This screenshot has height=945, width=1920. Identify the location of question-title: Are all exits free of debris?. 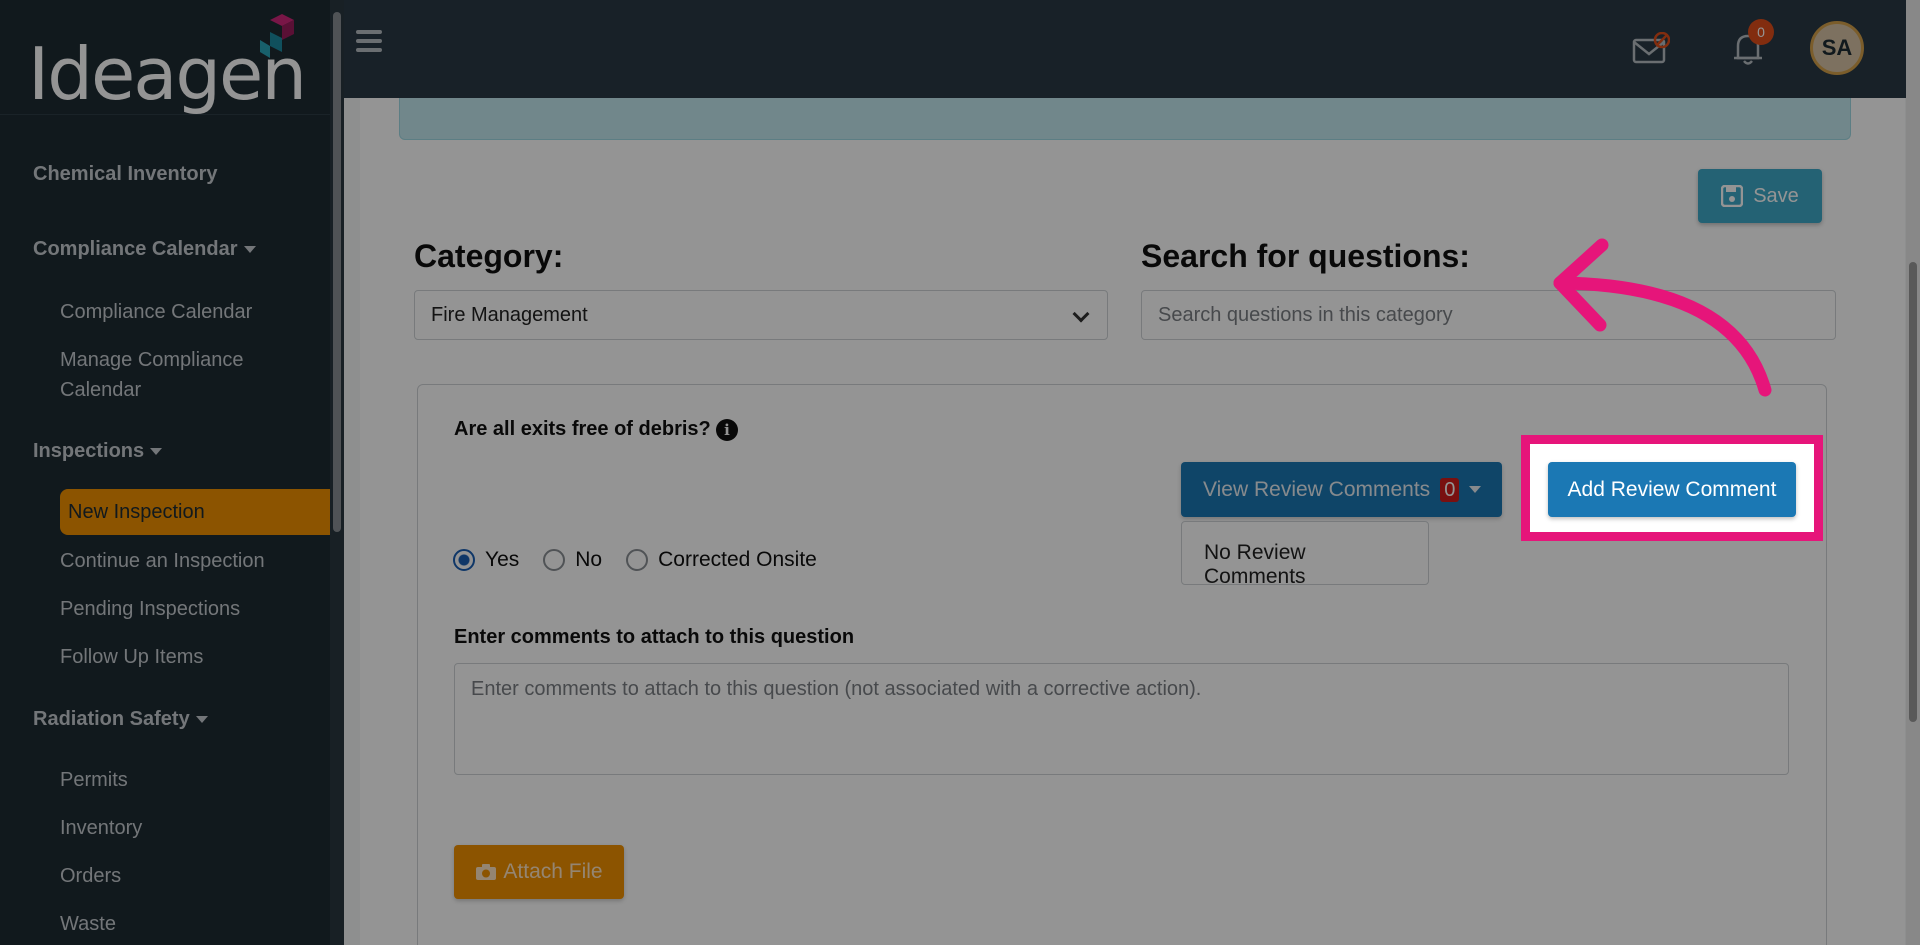
(582, 429).